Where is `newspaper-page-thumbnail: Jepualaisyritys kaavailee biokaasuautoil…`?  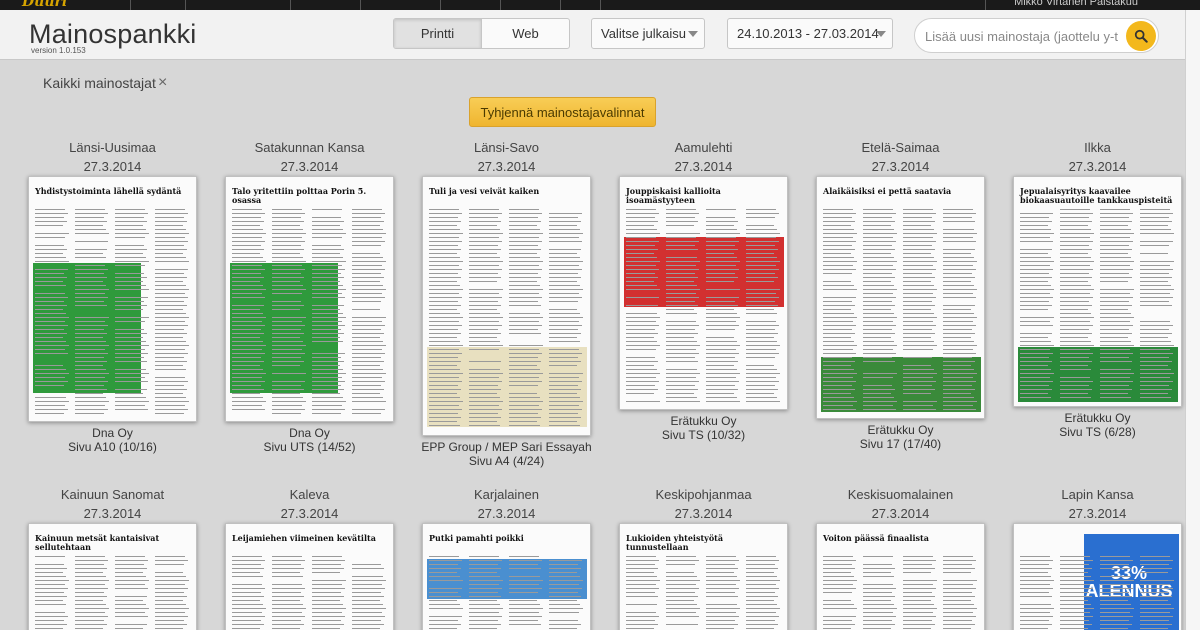
newspaper-page-thumbnail: Jepualaisyritys kaavailee biokaasuautoil… is located at coordinates (1097, 291).